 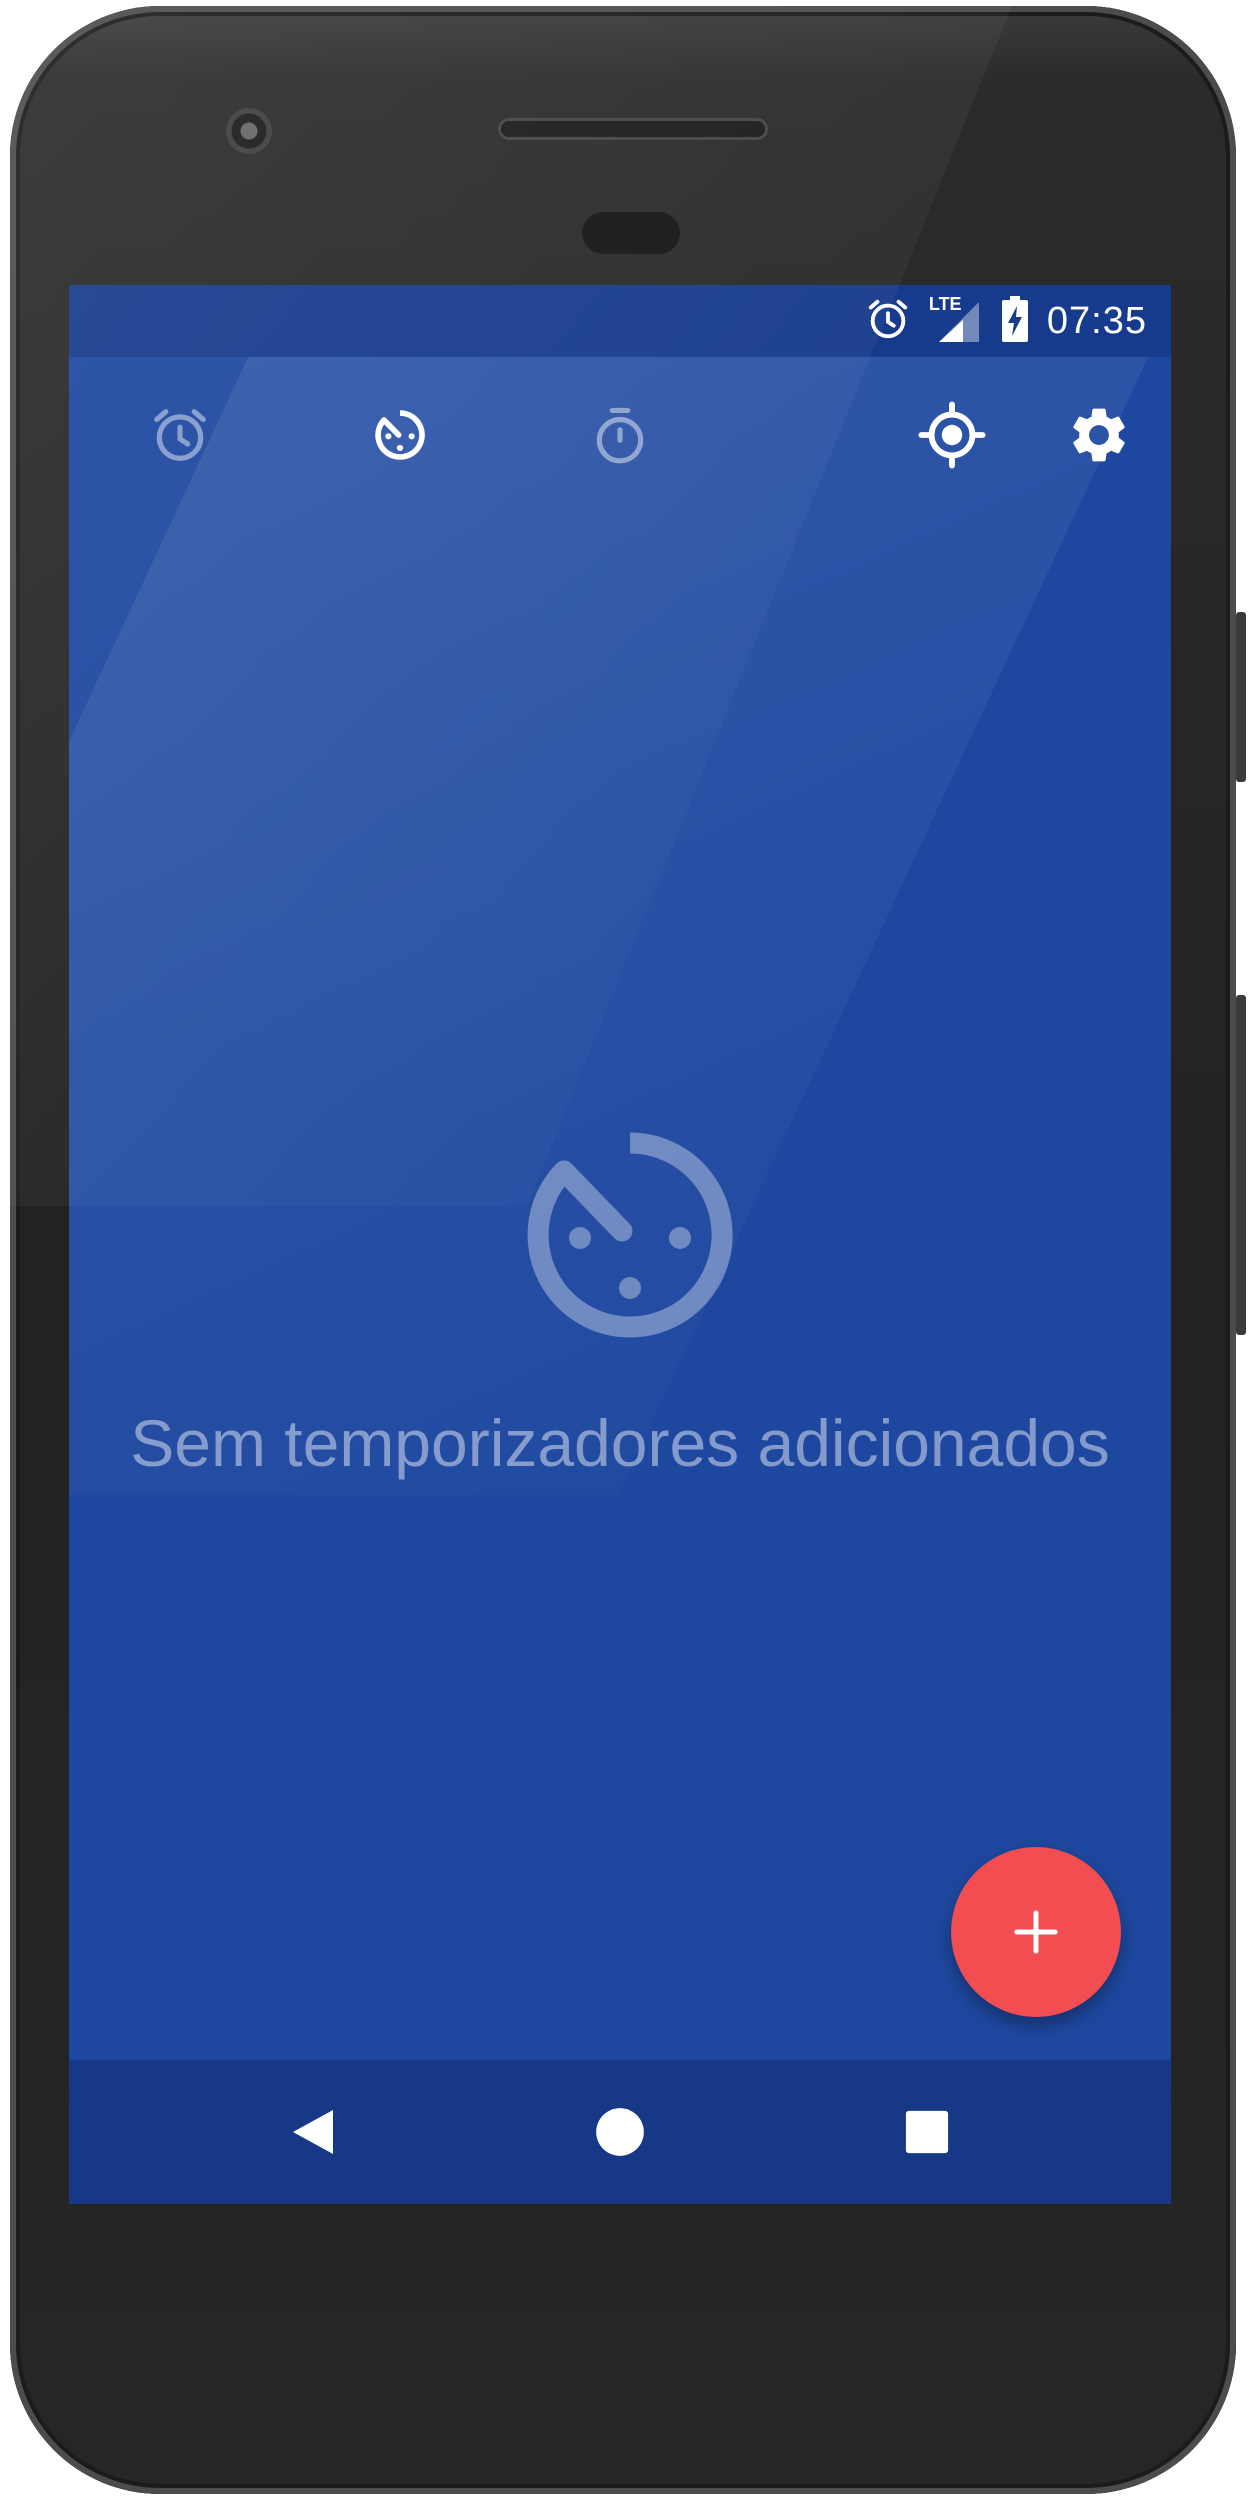 I want to click on navigation-bar, so click(x=620, y=2132).